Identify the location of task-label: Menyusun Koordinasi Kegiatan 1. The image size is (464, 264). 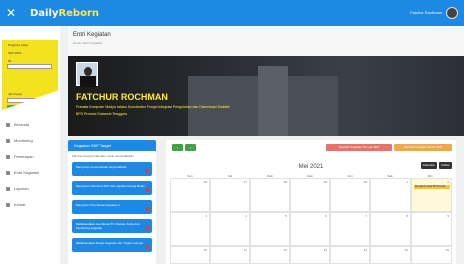
(98, 205).